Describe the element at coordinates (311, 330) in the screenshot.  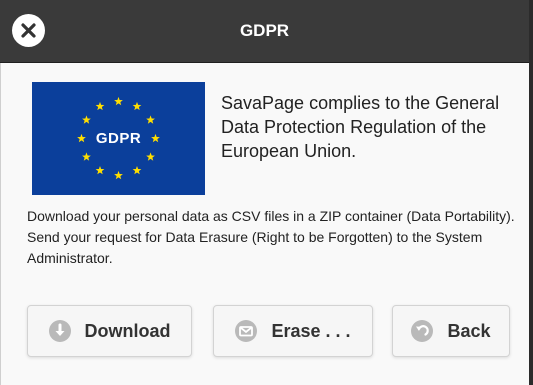
I see `erase-label: Erase . . .` at that location.